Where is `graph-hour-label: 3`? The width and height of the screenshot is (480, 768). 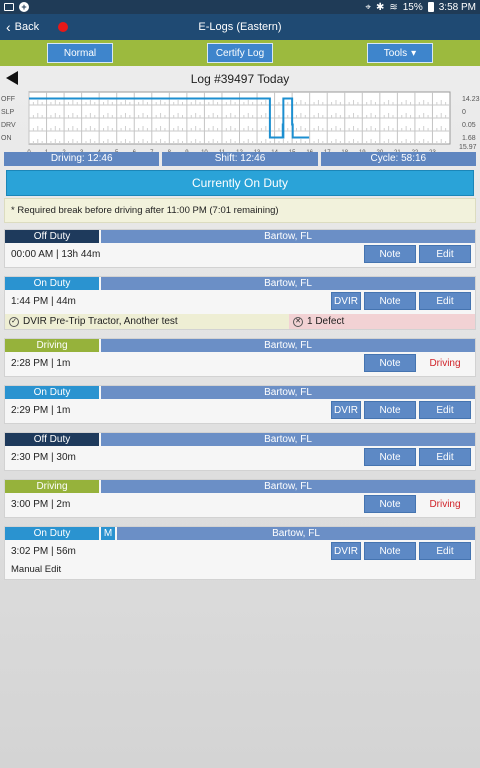
graph-hour-label: 3 is located at coordinates (82, 151).